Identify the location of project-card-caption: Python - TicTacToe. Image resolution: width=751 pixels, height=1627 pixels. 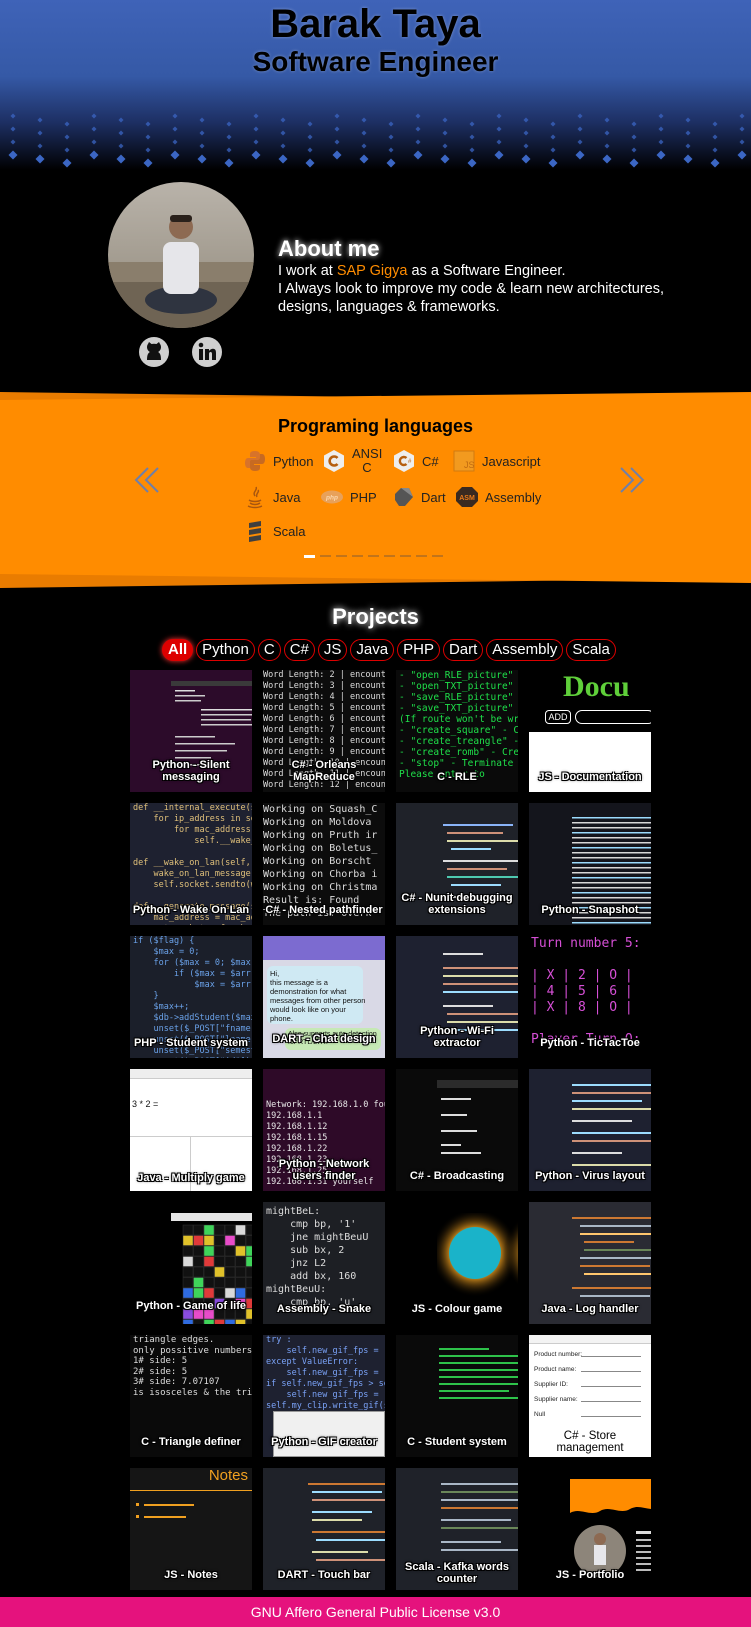
(590, 1043).